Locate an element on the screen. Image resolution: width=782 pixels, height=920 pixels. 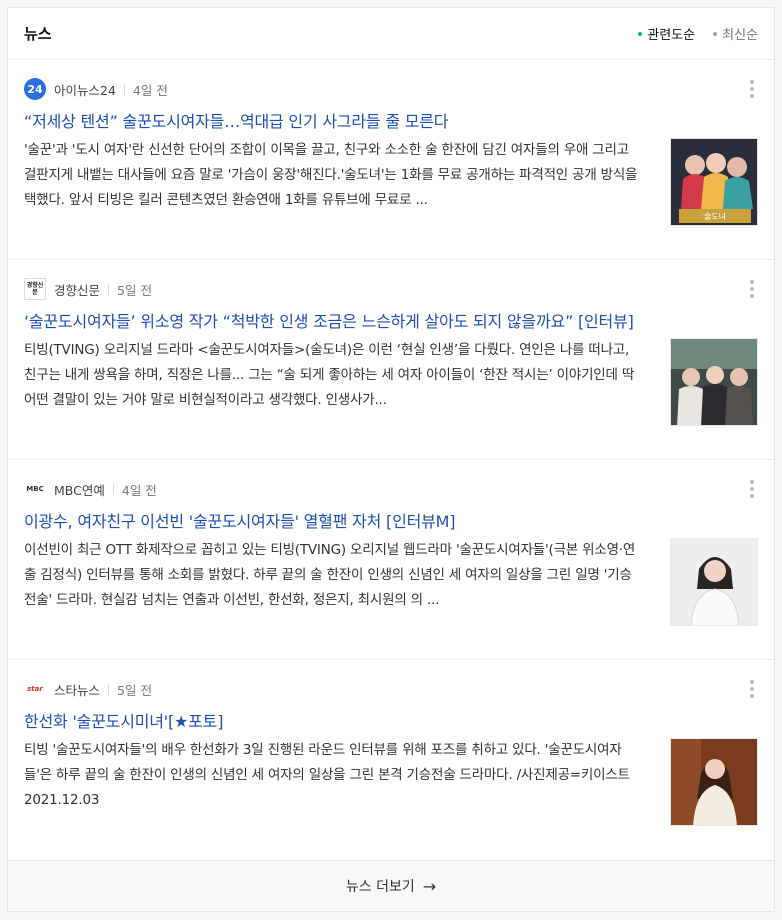
source-name: 경향신문 is located at coordinates (77, 290).